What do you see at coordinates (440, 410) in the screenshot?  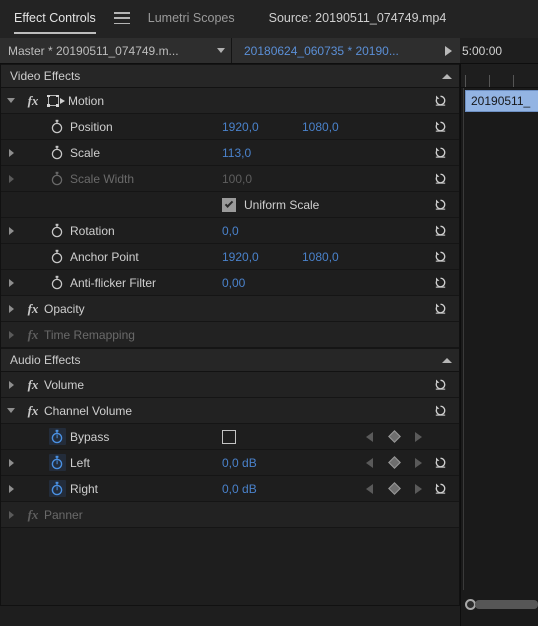 I see `reset-button-channel-volume` at bounding box center [440, 410].